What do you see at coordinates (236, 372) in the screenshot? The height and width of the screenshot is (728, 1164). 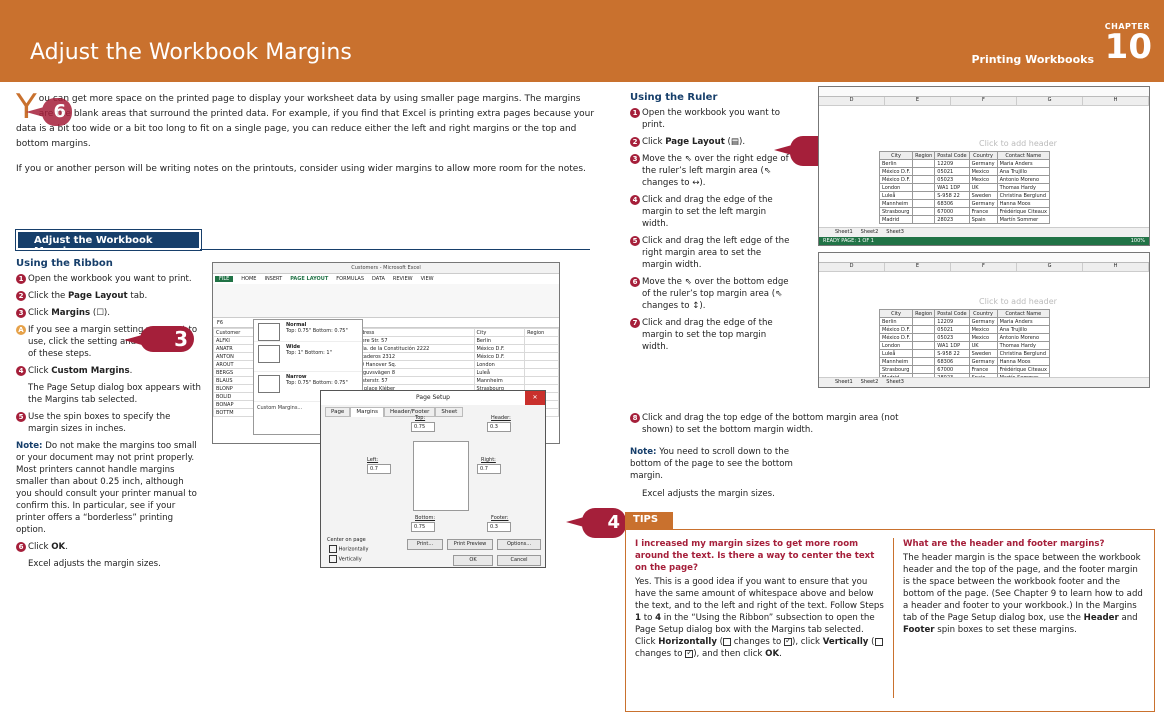 I see `table-cell: BERGS` at bounding box center [236, 372].